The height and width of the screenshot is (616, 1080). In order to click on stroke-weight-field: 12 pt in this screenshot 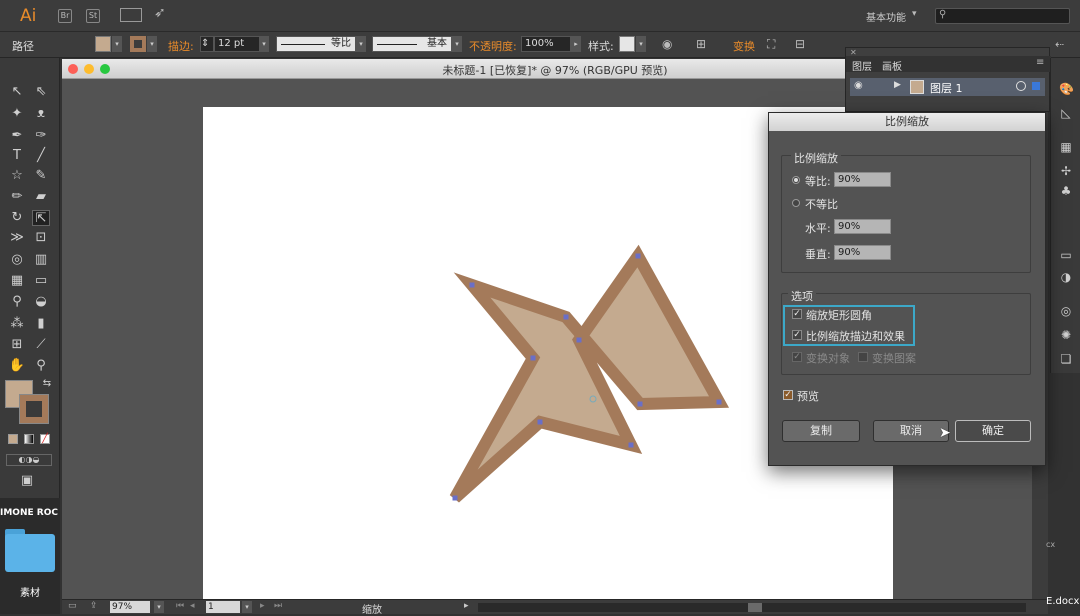, I will do `click(237, 44)`.